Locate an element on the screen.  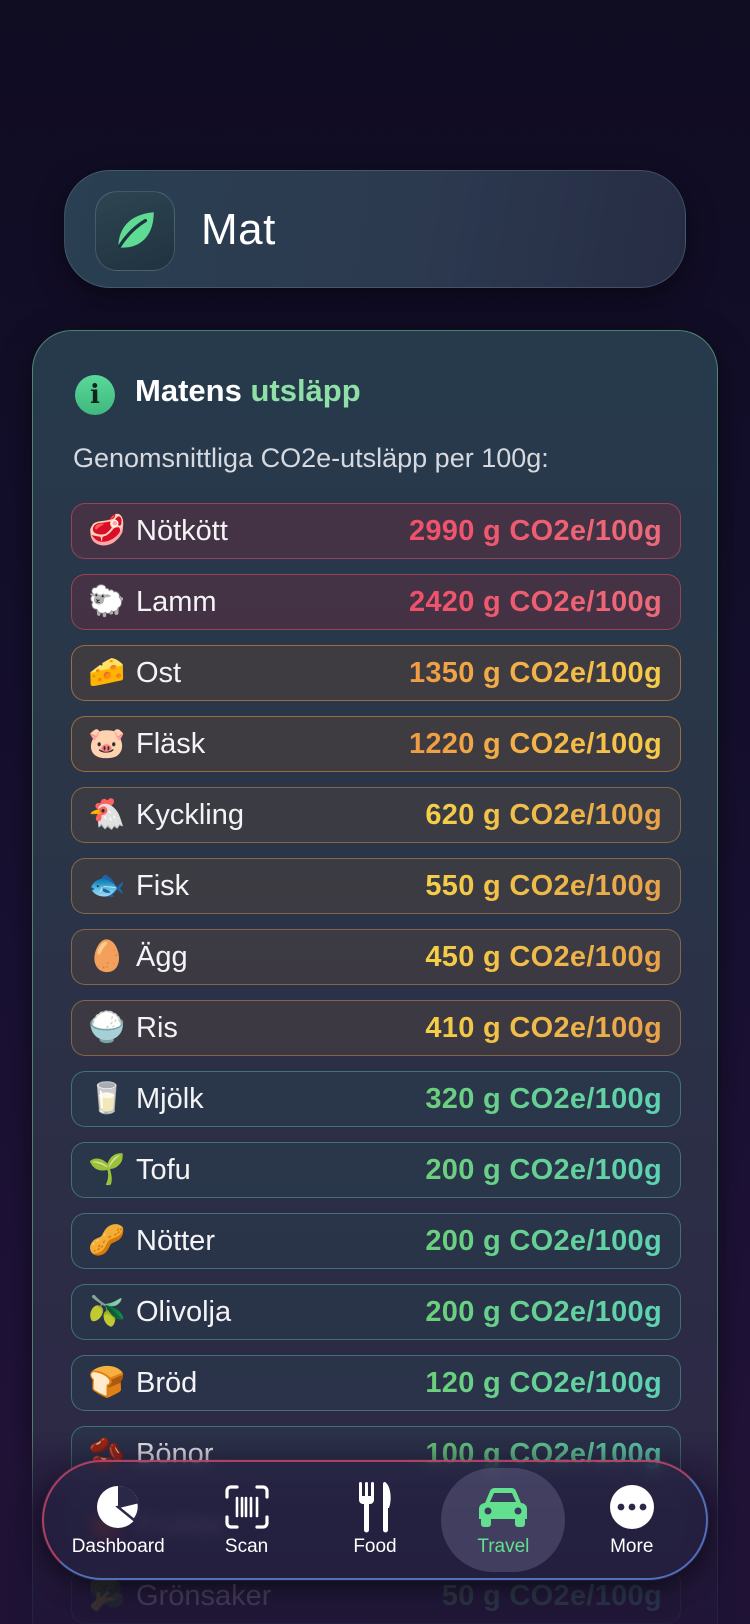
car-icon is located at coordinates (503, 1507).